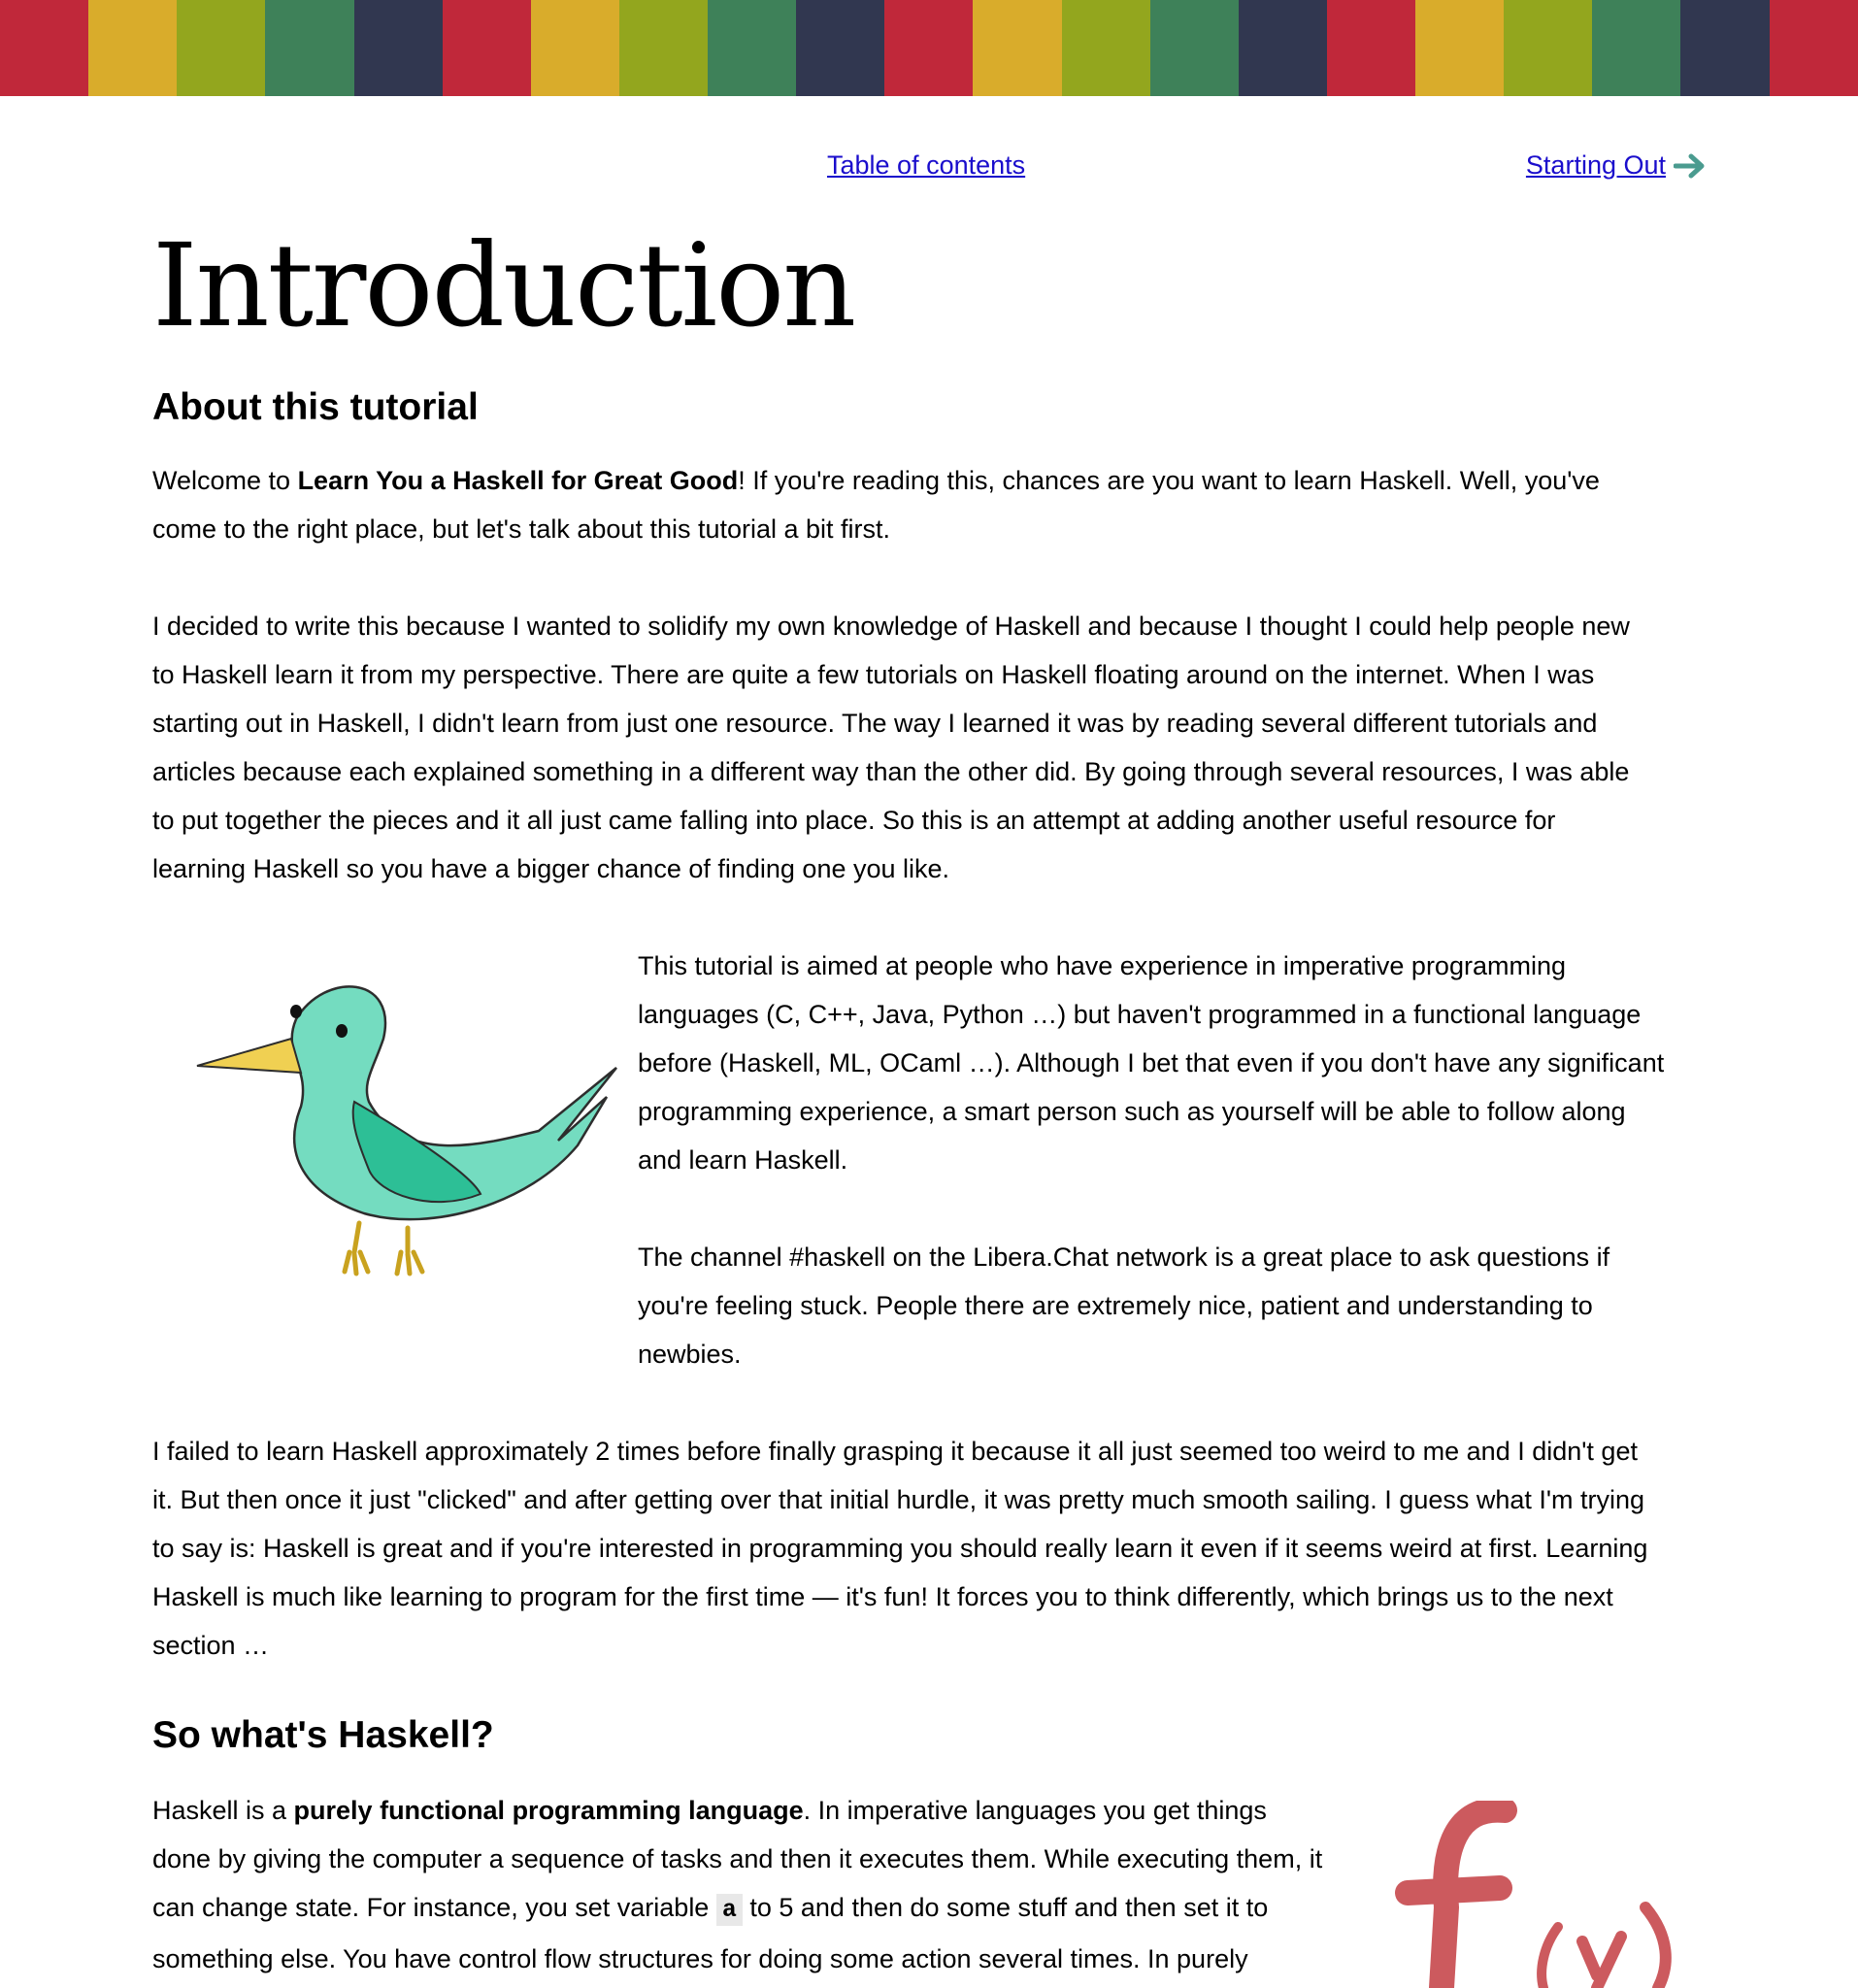 This screenshot has width=1858, height=1988. I want to click on bold-term: purely functional programming language, so click(548, 1811).